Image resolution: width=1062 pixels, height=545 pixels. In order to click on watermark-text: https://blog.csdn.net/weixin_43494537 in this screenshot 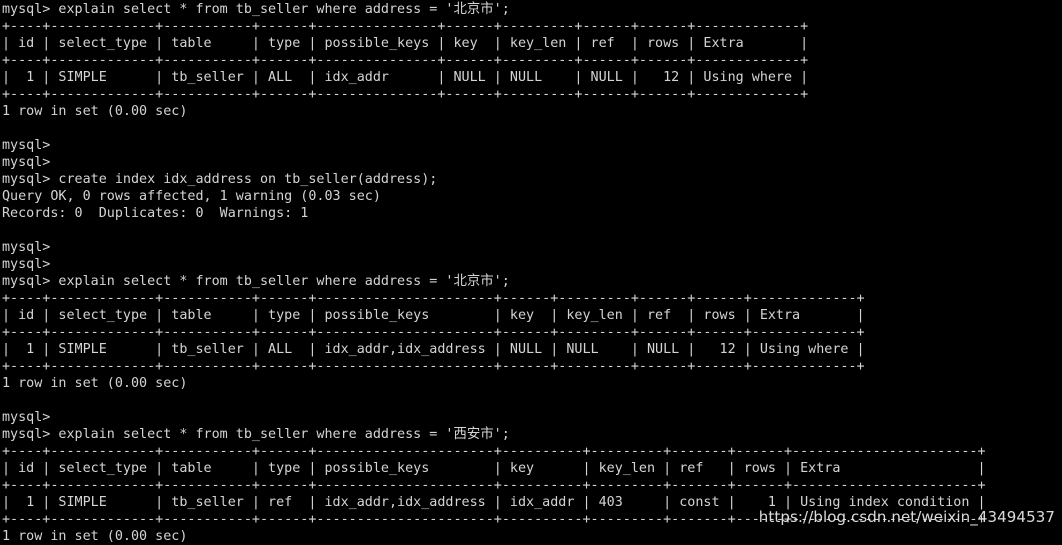, I will do `click(906, 517)`.